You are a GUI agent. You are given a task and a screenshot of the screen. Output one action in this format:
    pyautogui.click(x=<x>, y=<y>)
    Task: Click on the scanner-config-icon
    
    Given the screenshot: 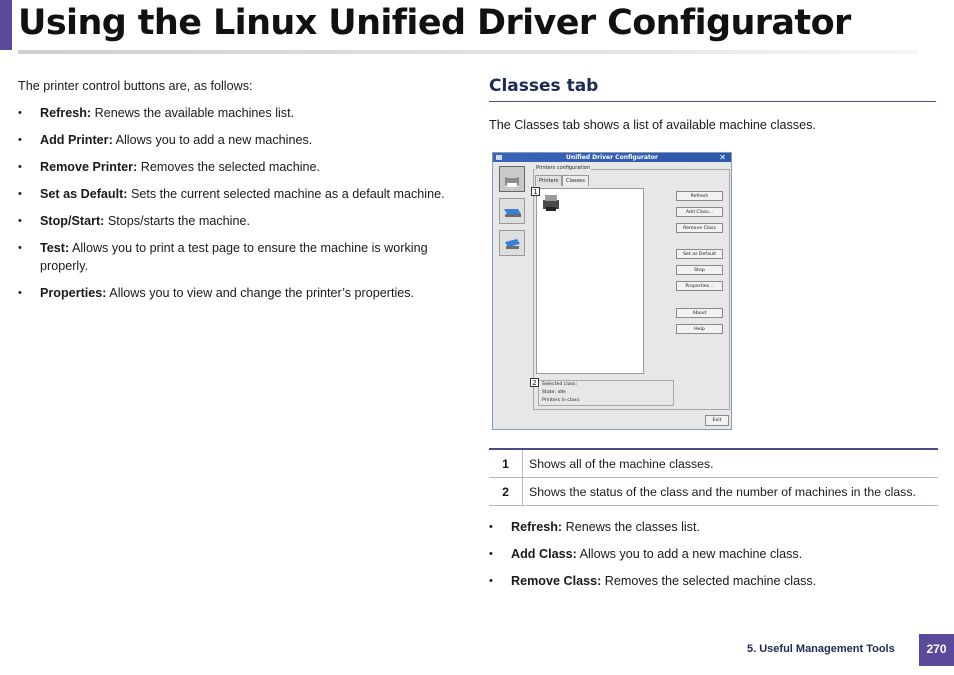 What is the action you would take?
    pyautogui.click(x=512, y=211)
    